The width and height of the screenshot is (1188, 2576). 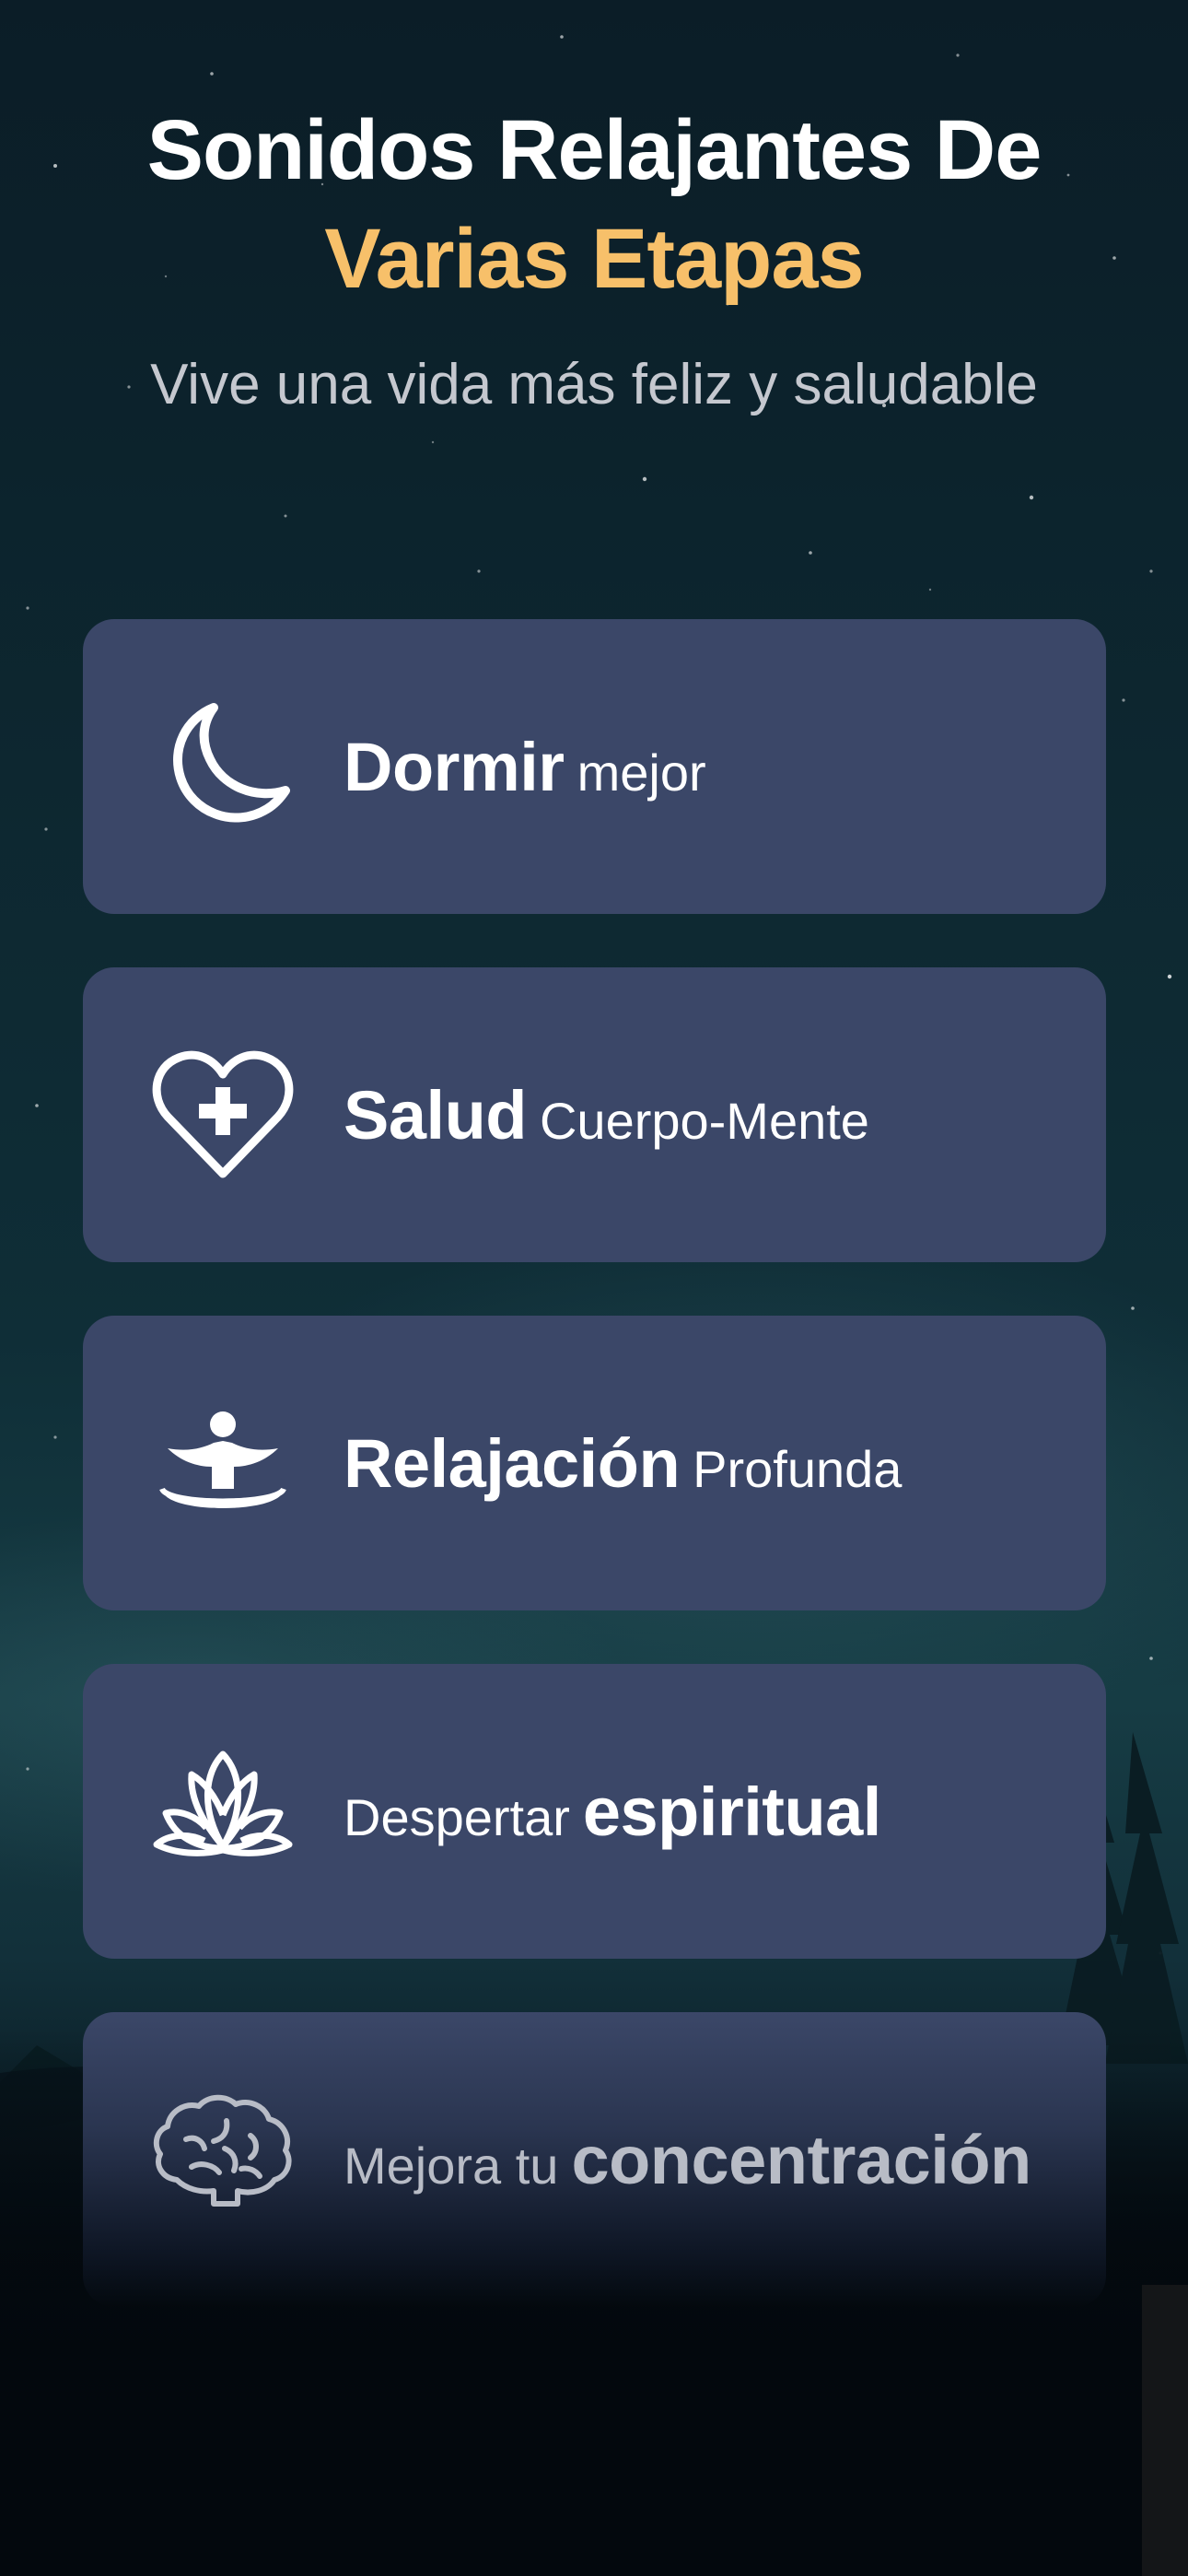 What do you see at coordinates (1165, 2430) in the screenshot?
I see `edge-strip` at bounding box center [1165, 2430].